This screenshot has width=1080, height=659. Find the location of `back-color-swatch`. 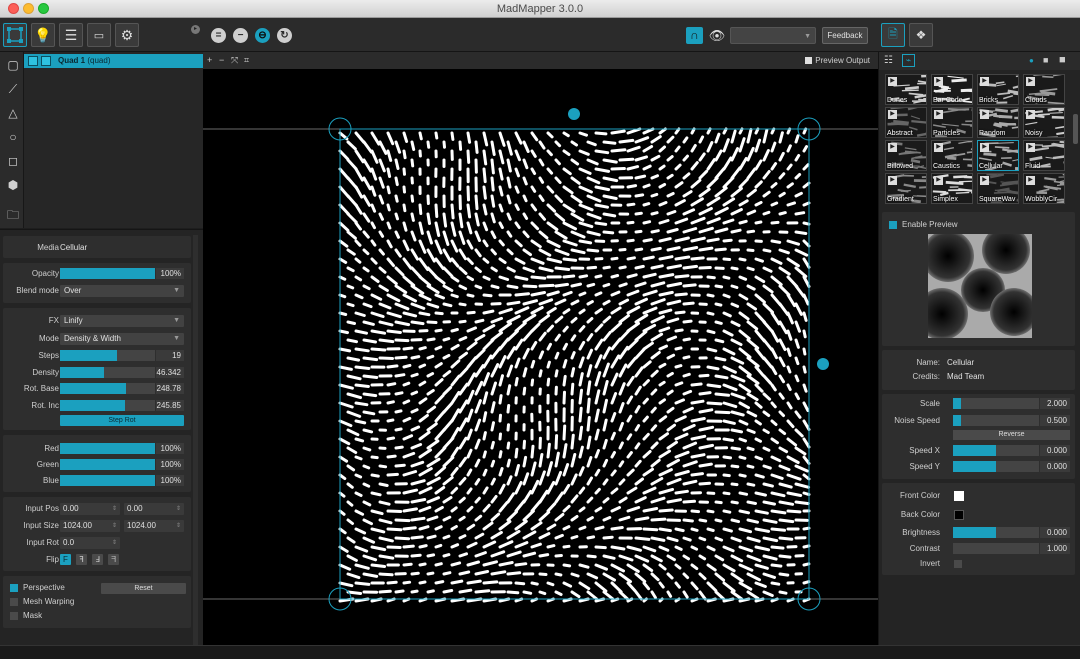

back-color-swatch is located at coordinates (959, 515).